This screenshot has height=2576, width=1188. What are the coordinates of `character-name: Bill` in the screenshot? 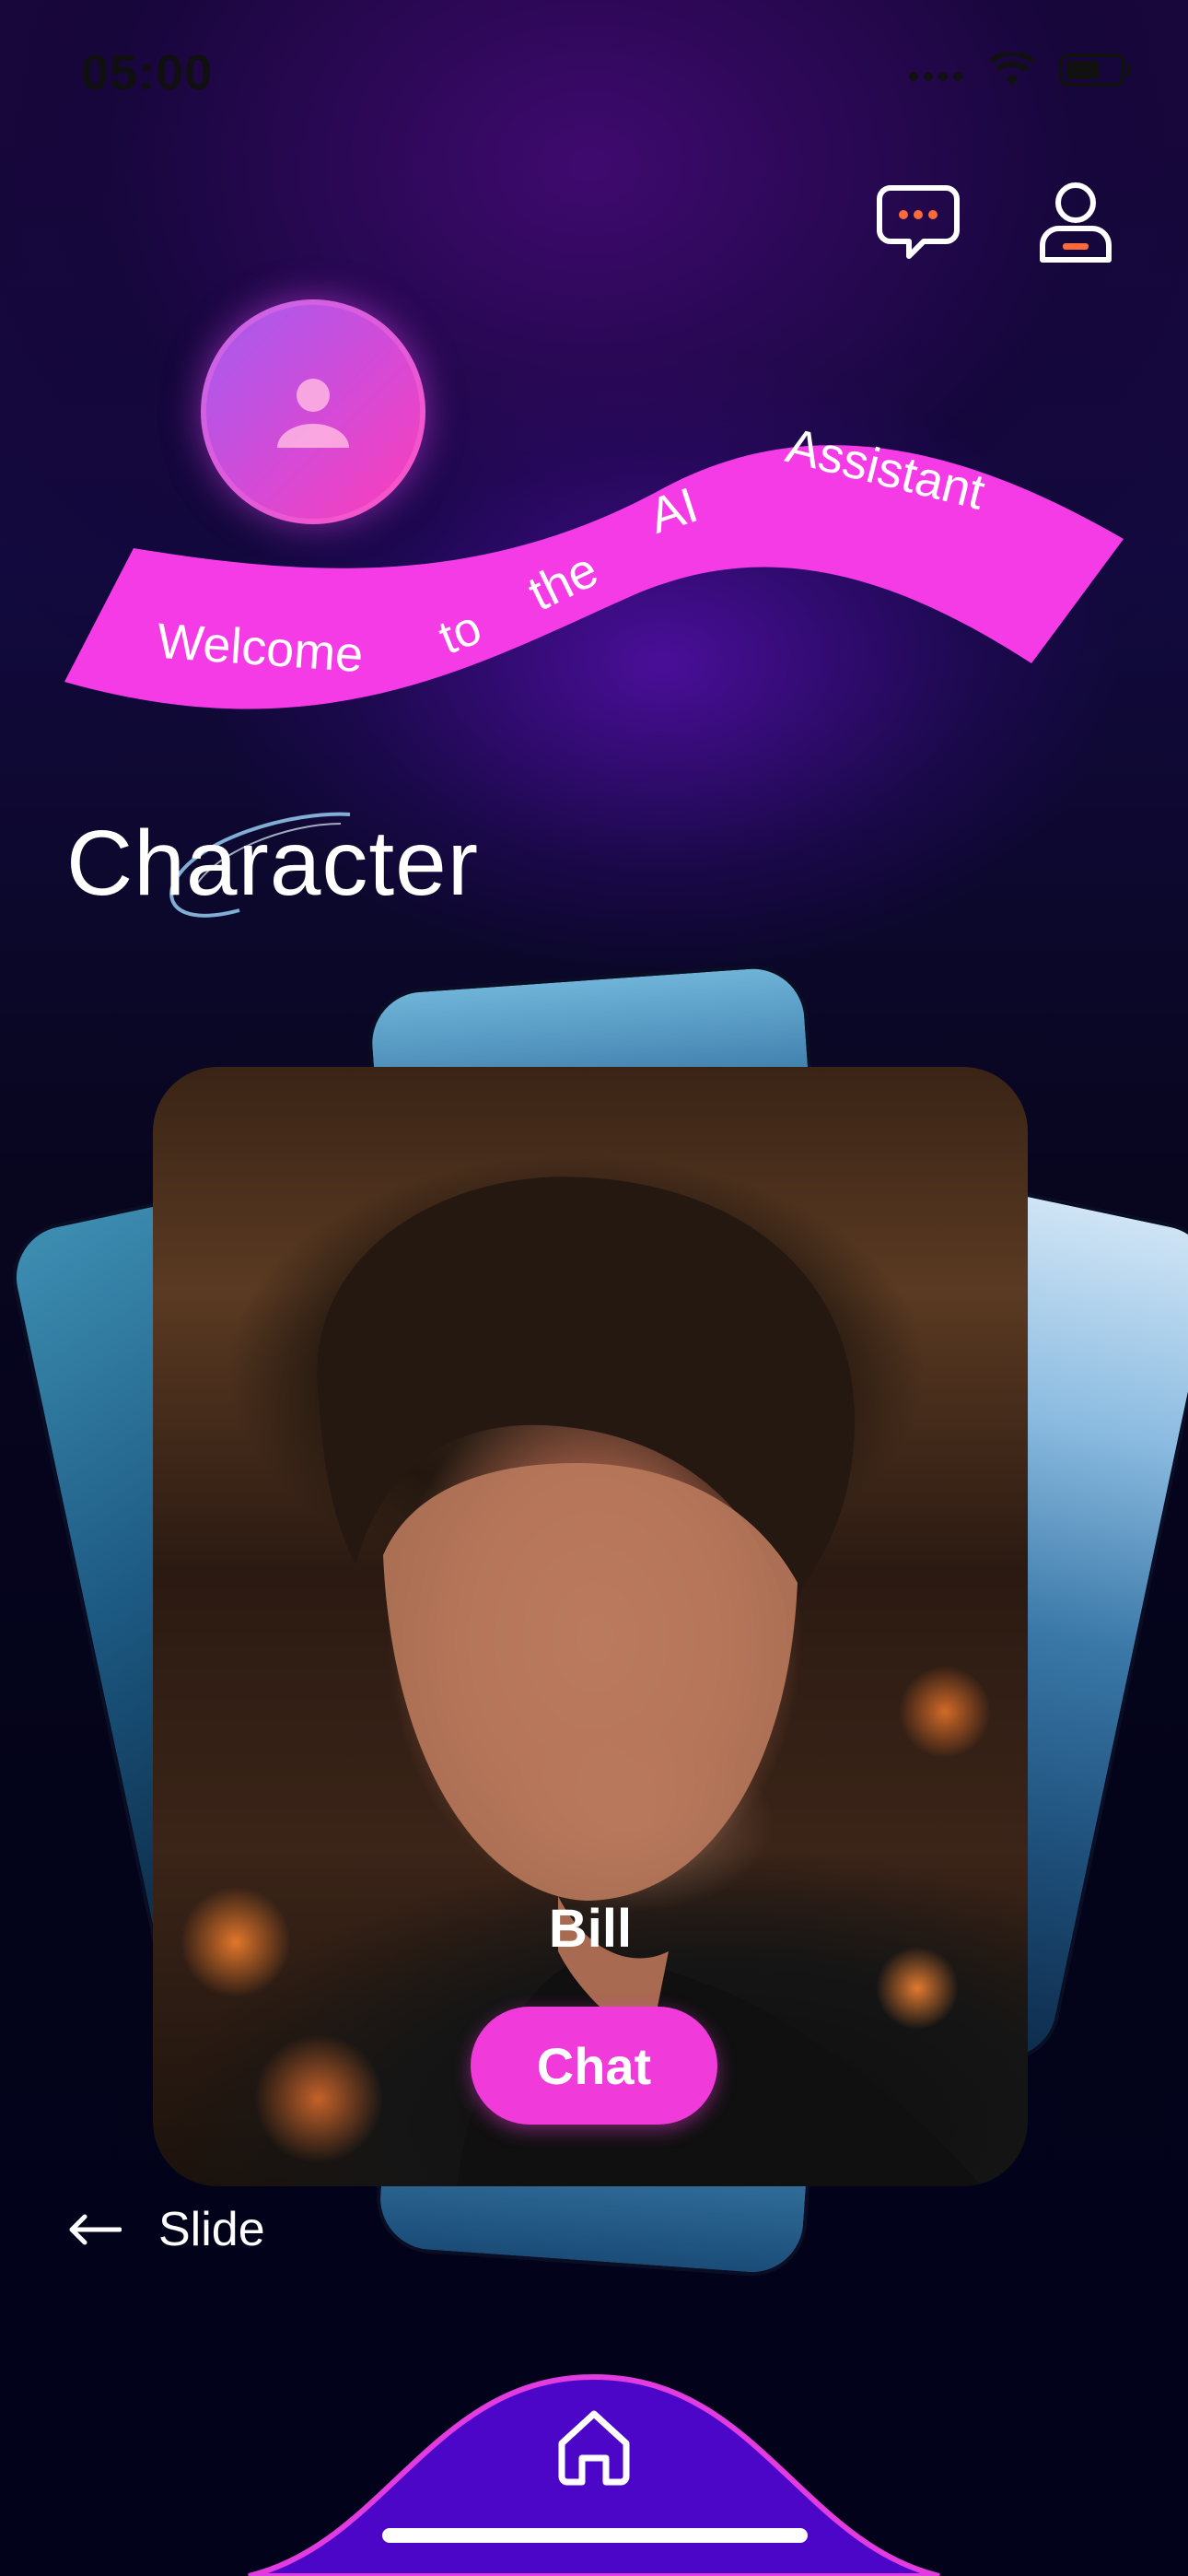 It's located at (590, 1929).